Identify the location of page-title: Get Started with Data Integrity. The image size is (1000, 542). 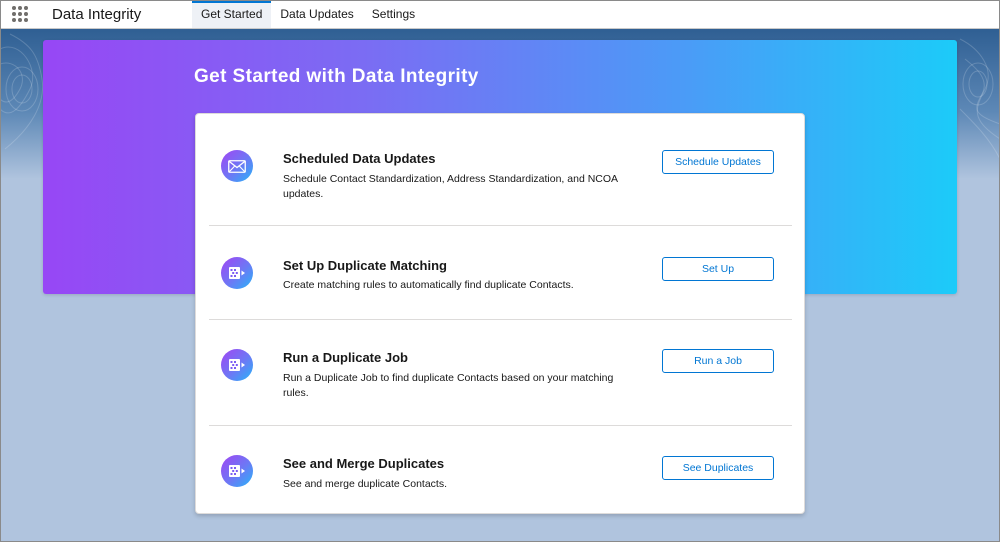
(336, 76).